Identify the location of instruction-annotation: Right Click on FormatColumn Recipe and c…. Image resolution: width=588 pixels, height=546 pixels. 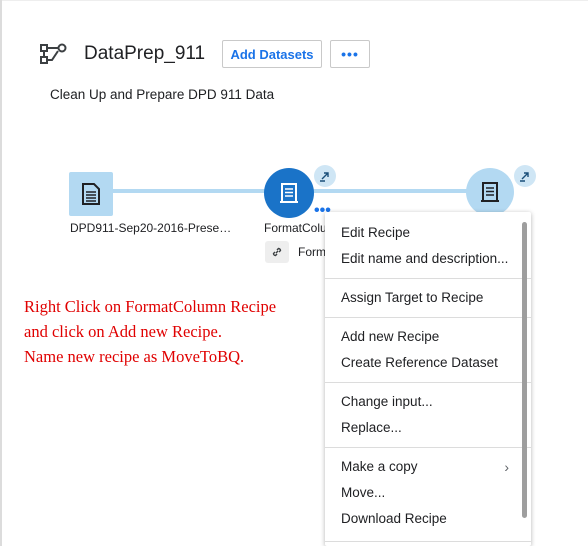
(150, 331).